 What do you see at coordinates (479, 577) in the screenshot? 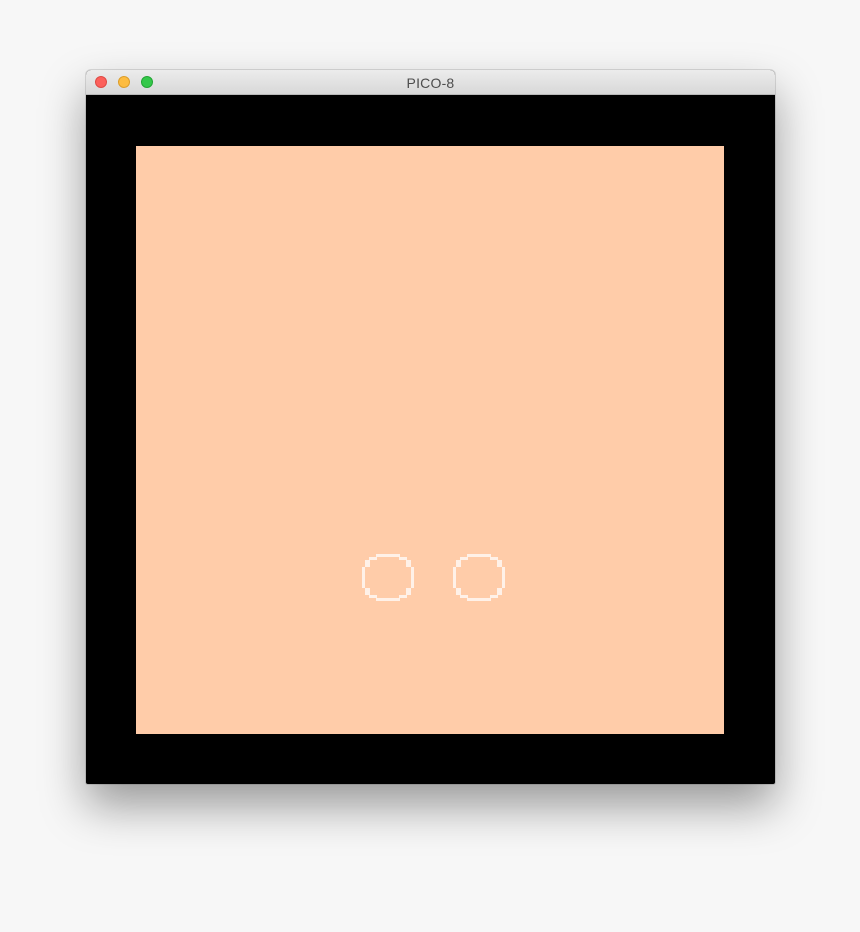
I see `right-circle-sprite` at bounding box center [479, 577].